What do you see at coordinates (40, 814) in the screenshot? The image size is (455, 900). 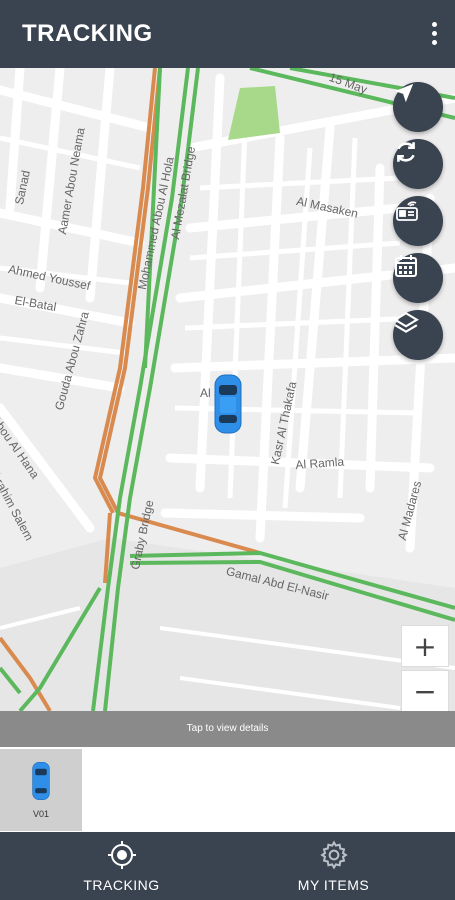 I see `vehicle-name: V01` at bounding box center [40, 814].